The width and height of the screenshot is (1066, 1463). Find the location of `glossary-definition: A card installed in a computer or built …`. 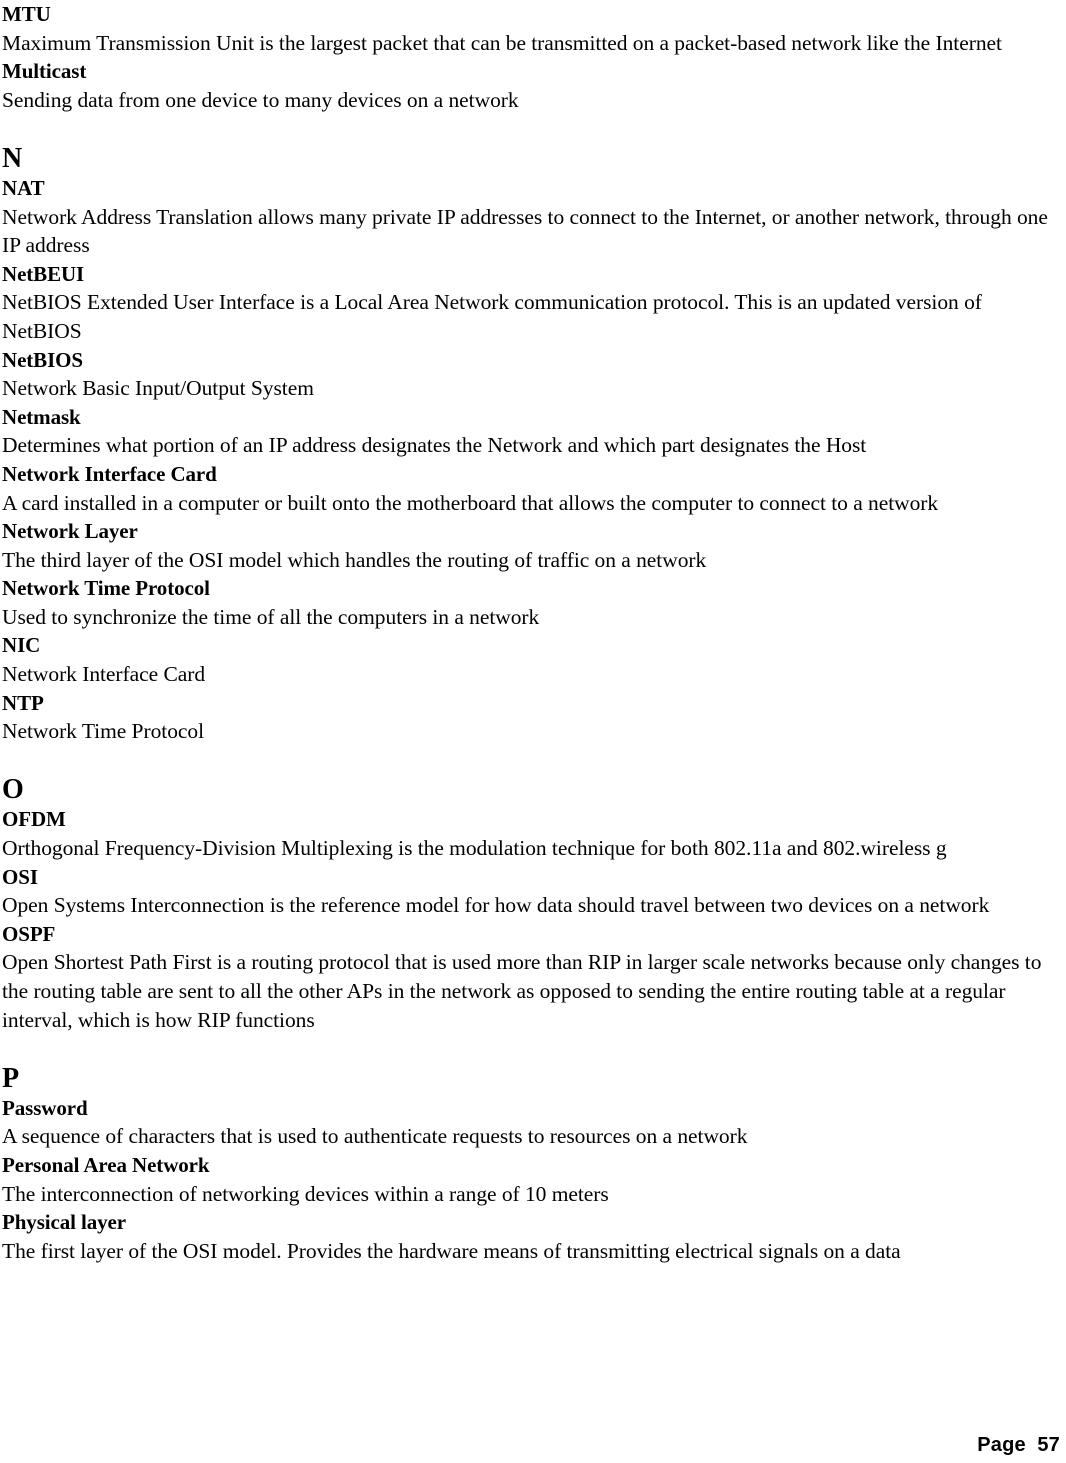

glossary-definition: A card installed in a computer or built … is located at coordinates (470, 502).